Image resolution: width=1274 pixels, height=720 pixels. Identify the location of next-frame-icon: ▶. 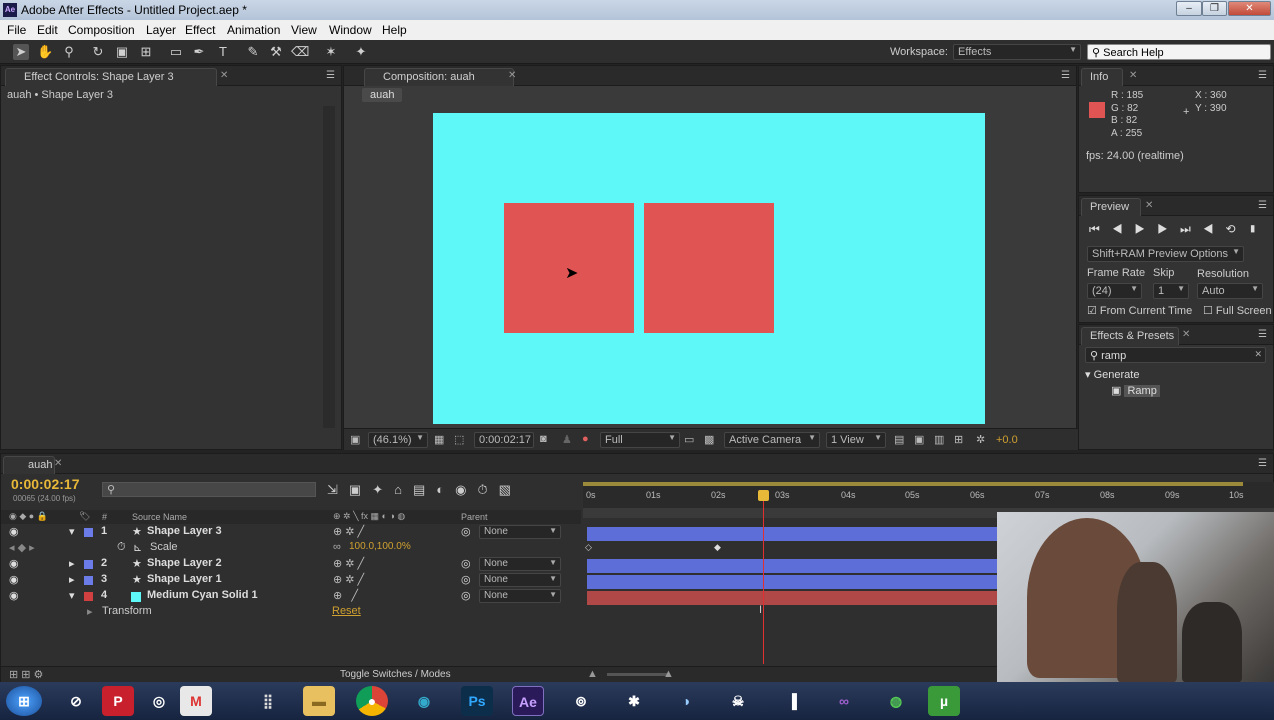
(1168, 229).